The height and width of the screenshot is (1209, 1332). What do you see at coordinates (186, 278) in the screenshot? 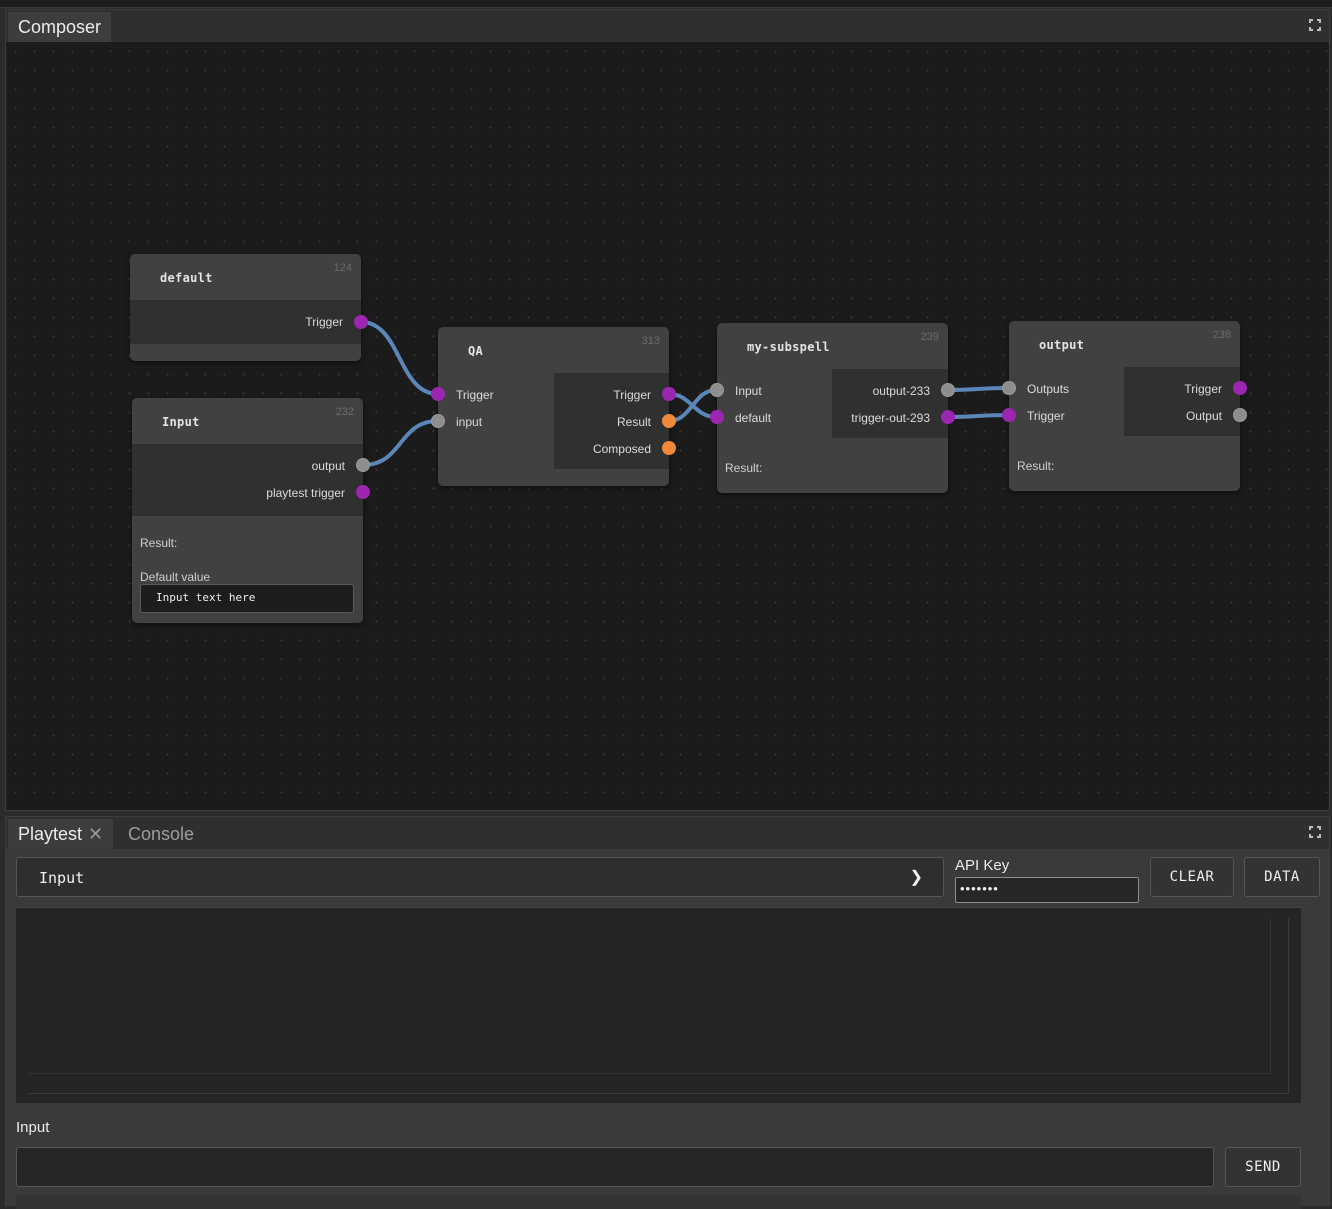
I see `node-title: default` at bounding box center [186, 278].